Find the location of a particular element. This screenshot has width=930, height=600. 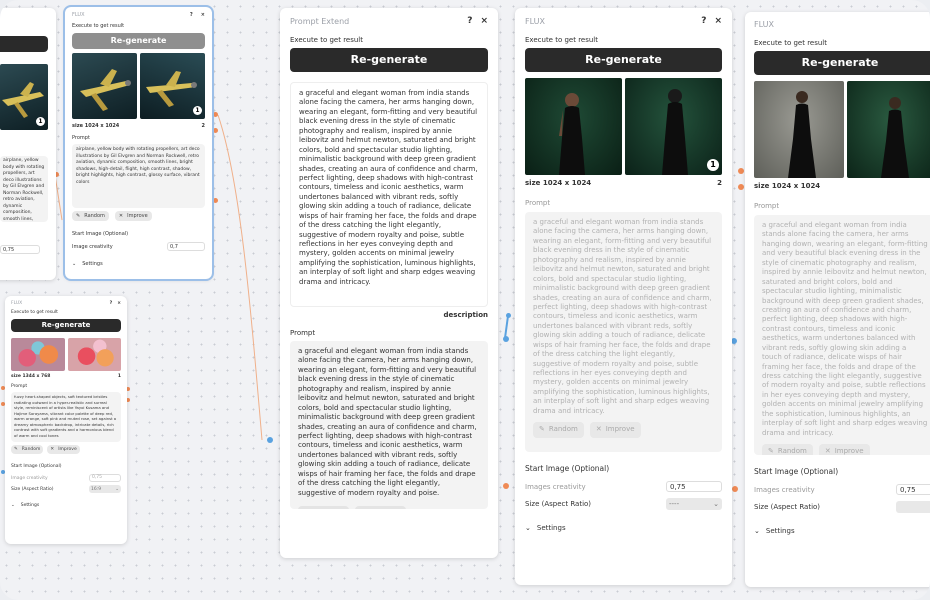

node-header: Prompt Extend ? × is located at coordinates (389, 21).